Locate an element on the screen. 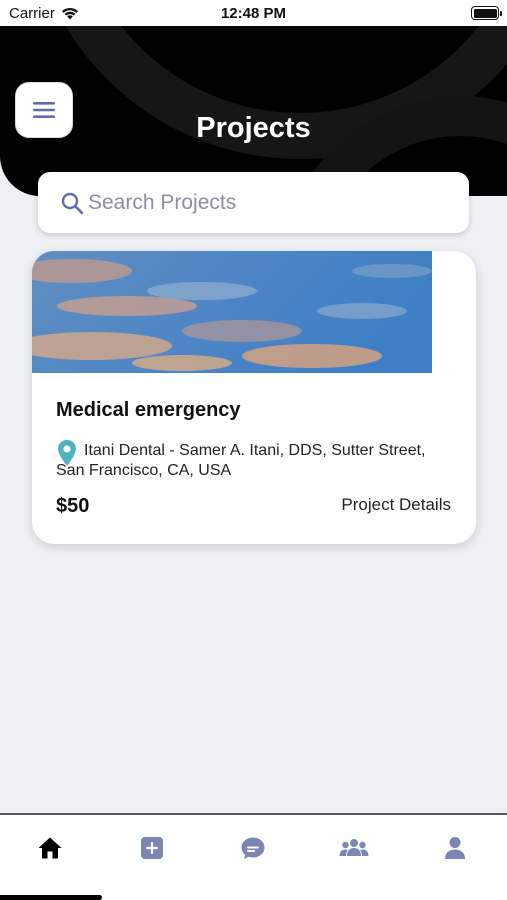  home-icon is located at coordinates (50, 848).